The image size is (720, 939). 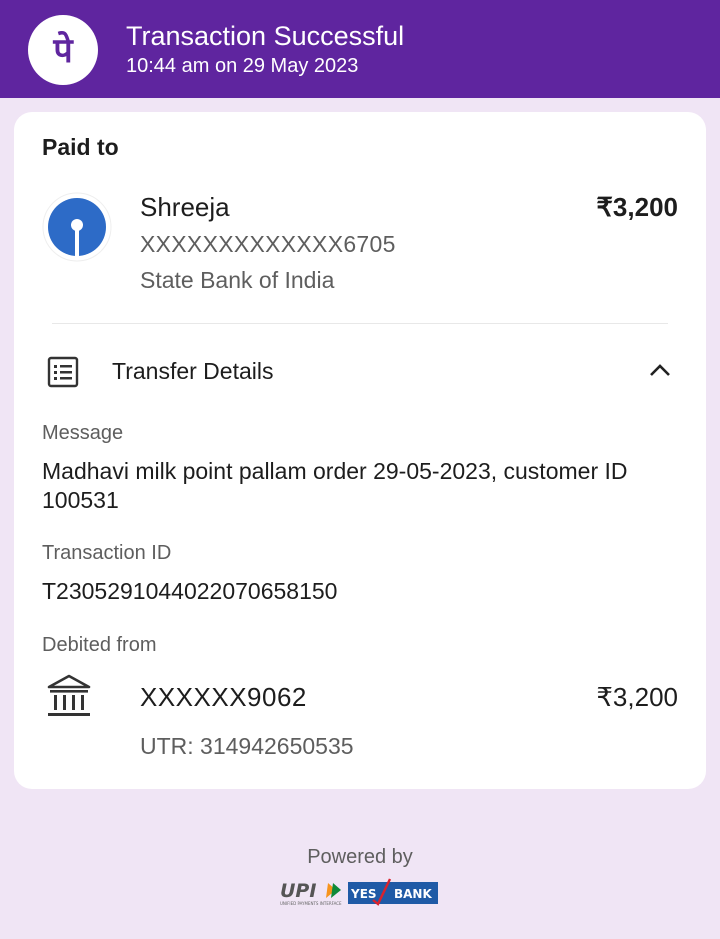 I want to click on phonepe-logo-glyph: पे, so click(x=63, y=50).